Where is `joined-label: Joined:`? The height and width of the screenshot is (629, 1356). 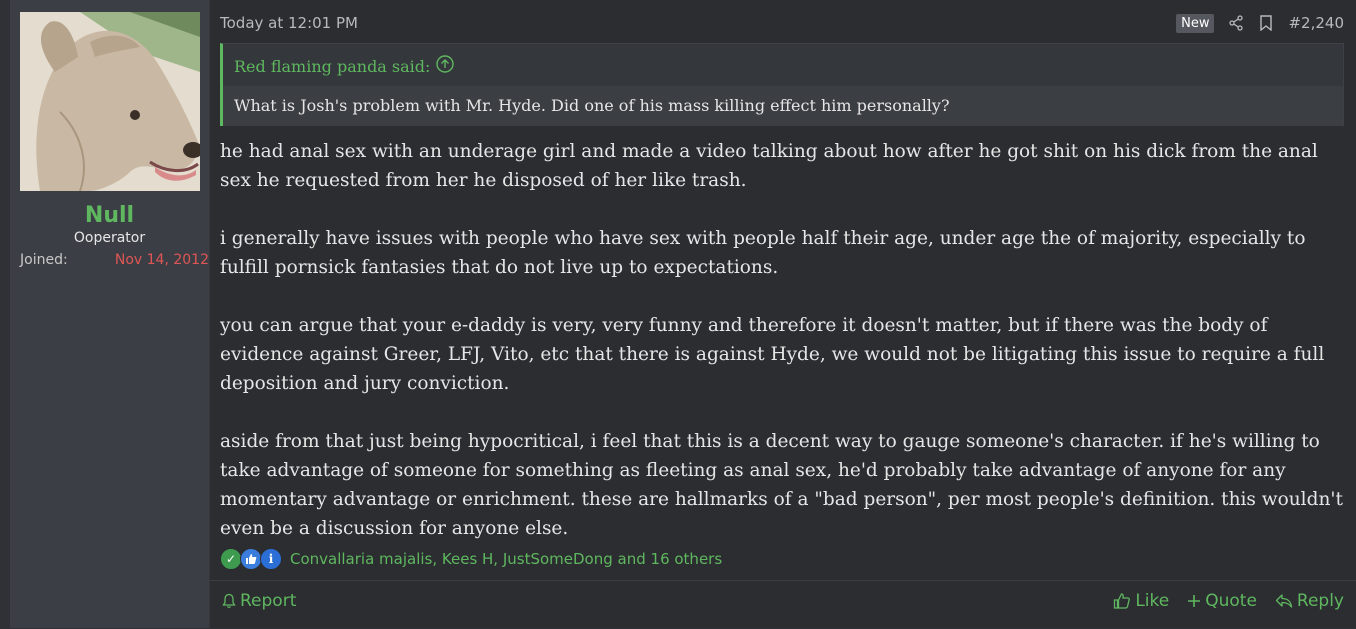
joined-label: Joined: is located at coordinates (44, 260).